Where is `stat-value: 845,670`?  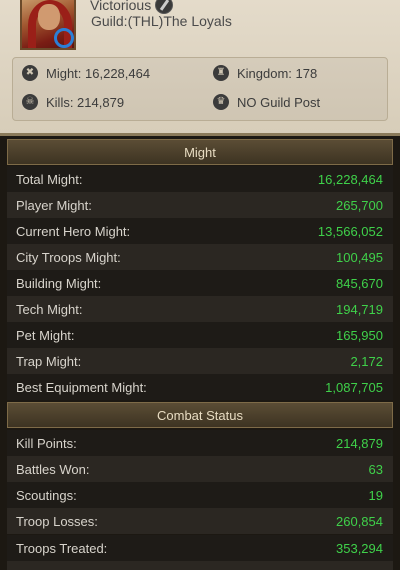 stat-value: 845,670 is located at coordinates (359, 283).